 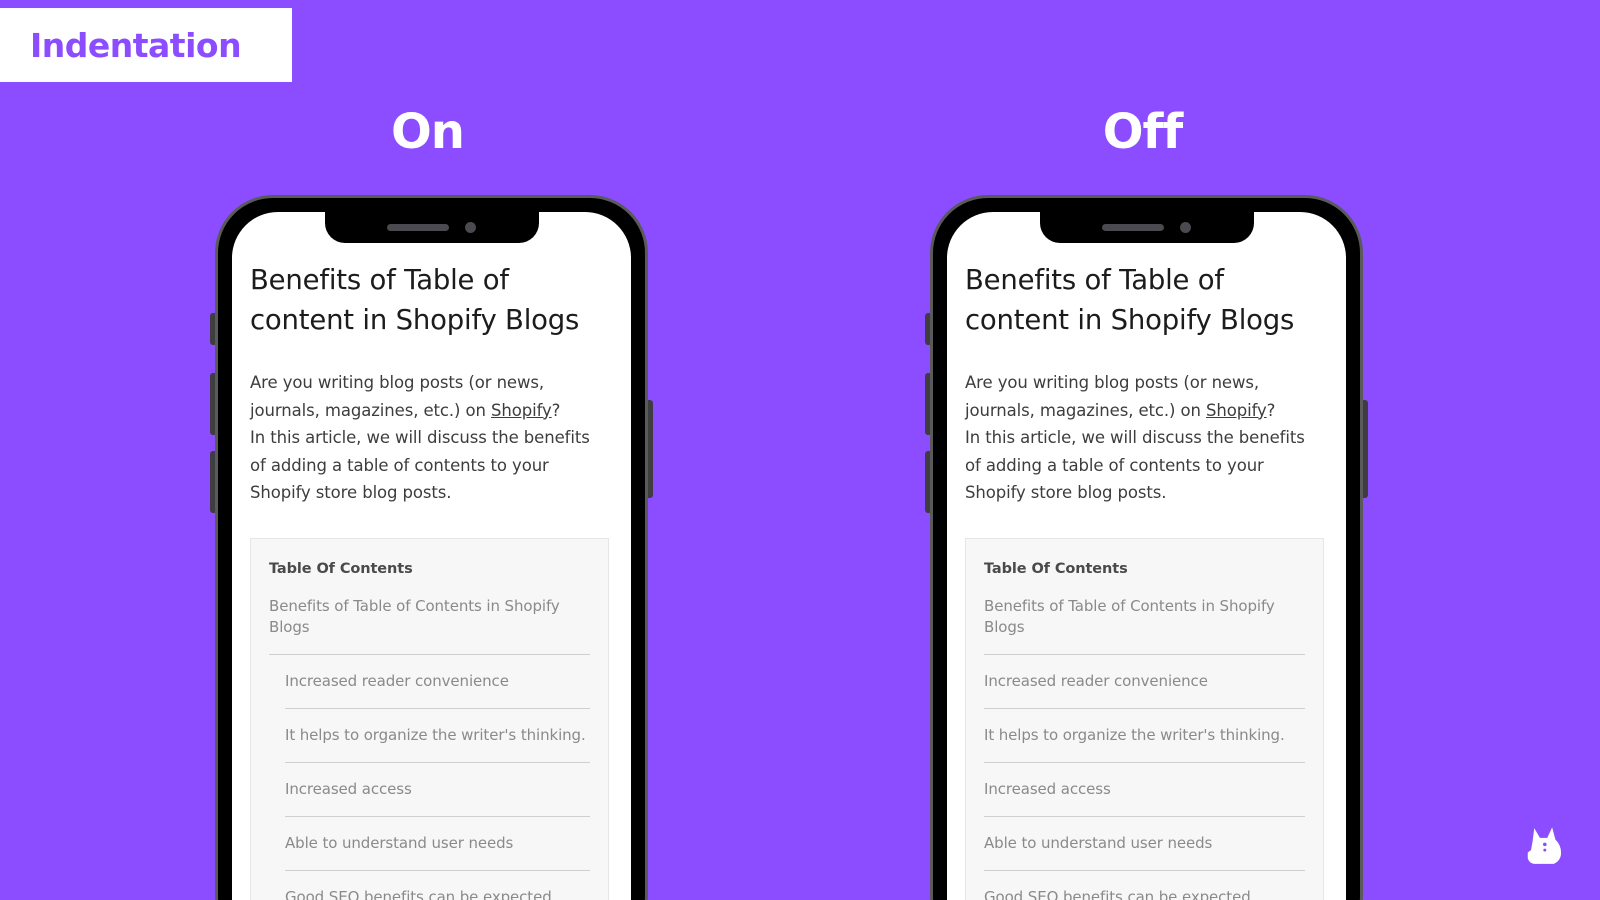 I want to click on slide-title-text: Indentation, so click(x=136, y=45).